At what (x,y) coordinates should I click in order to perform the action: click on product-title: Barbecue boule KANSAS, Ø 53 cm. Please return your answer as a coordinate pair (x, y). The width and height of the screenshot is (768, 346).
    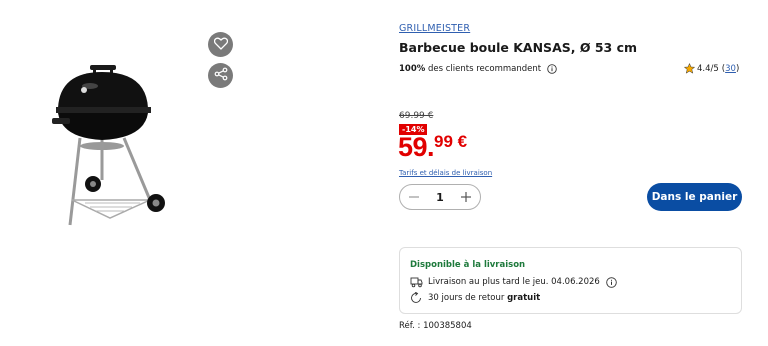
    Looking at the image, I should click on (518, 47).